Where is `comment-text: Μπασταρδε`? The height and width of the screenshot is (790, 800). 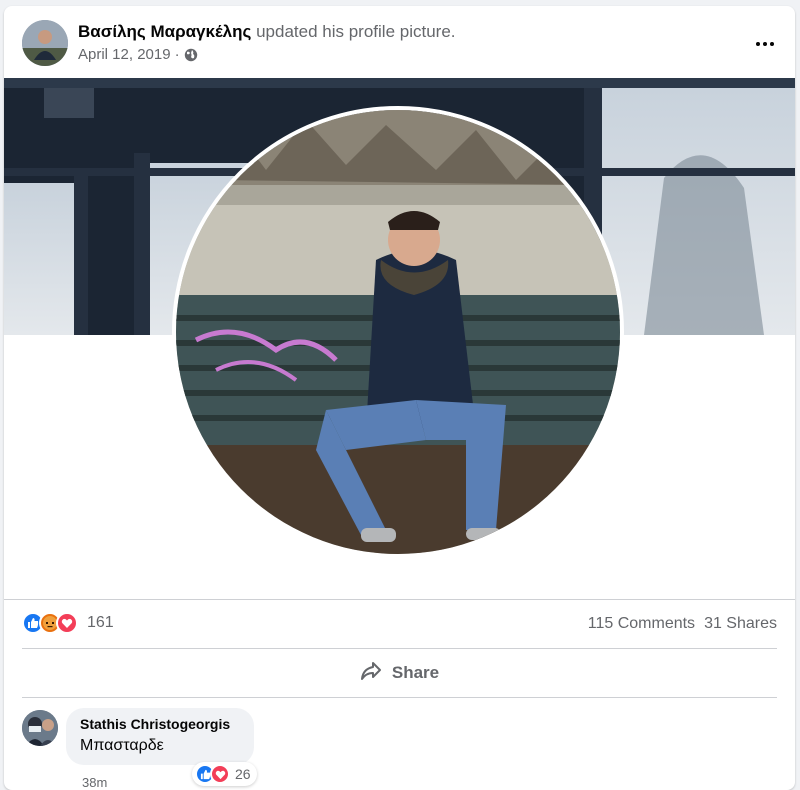
comment-text: Μπασταρδε is located at coordinates (122, 745).